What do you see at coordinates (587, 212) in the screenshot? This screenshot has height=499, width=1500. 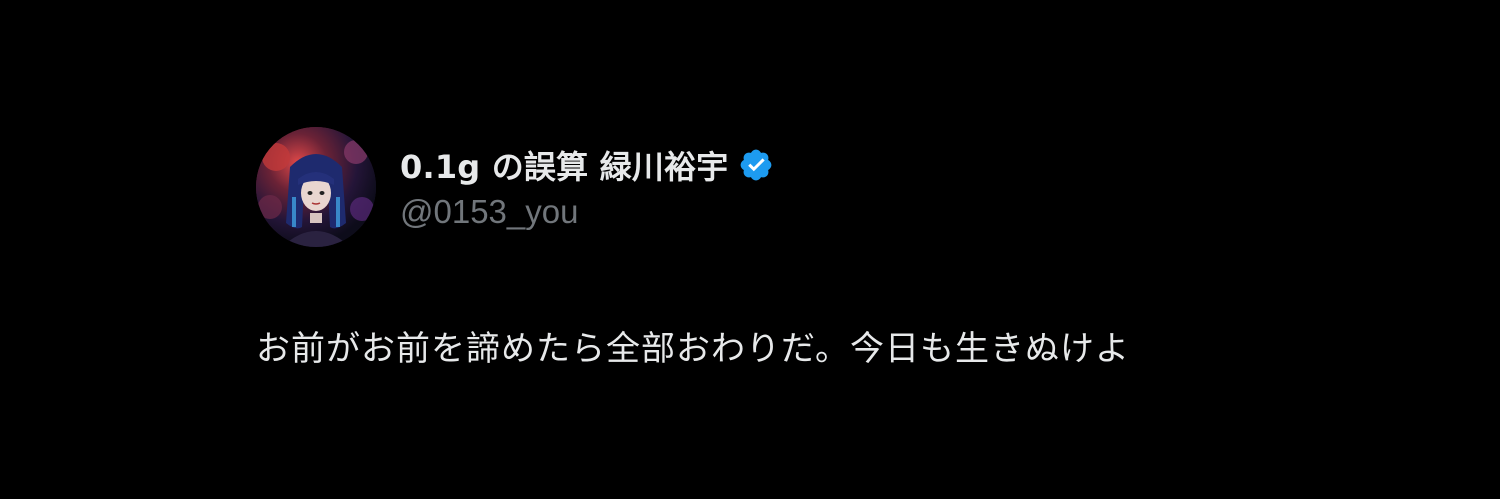 I see `user-handle: @0153_you` at bounding box center [587, 212].